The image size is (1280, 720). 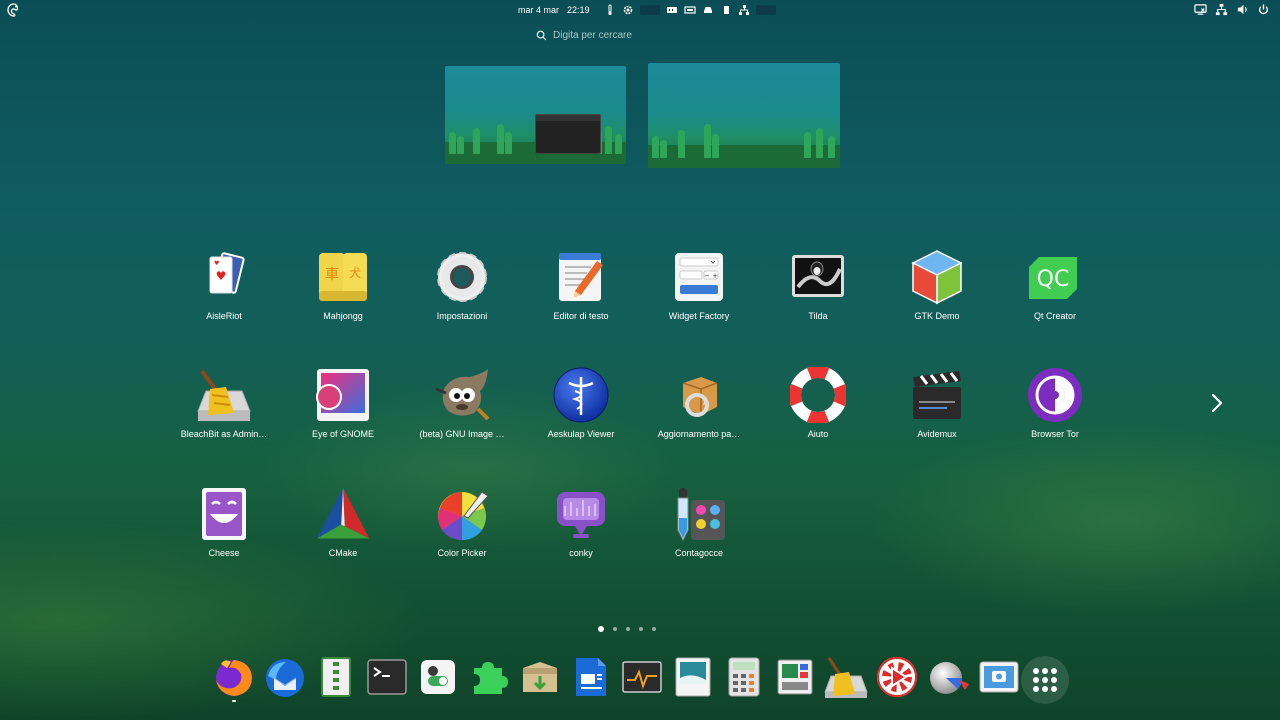 What do you see at coordinates (462, 553) in the screenshot?
I see `app-label: Color Picker` at bounding box center [462, 553].